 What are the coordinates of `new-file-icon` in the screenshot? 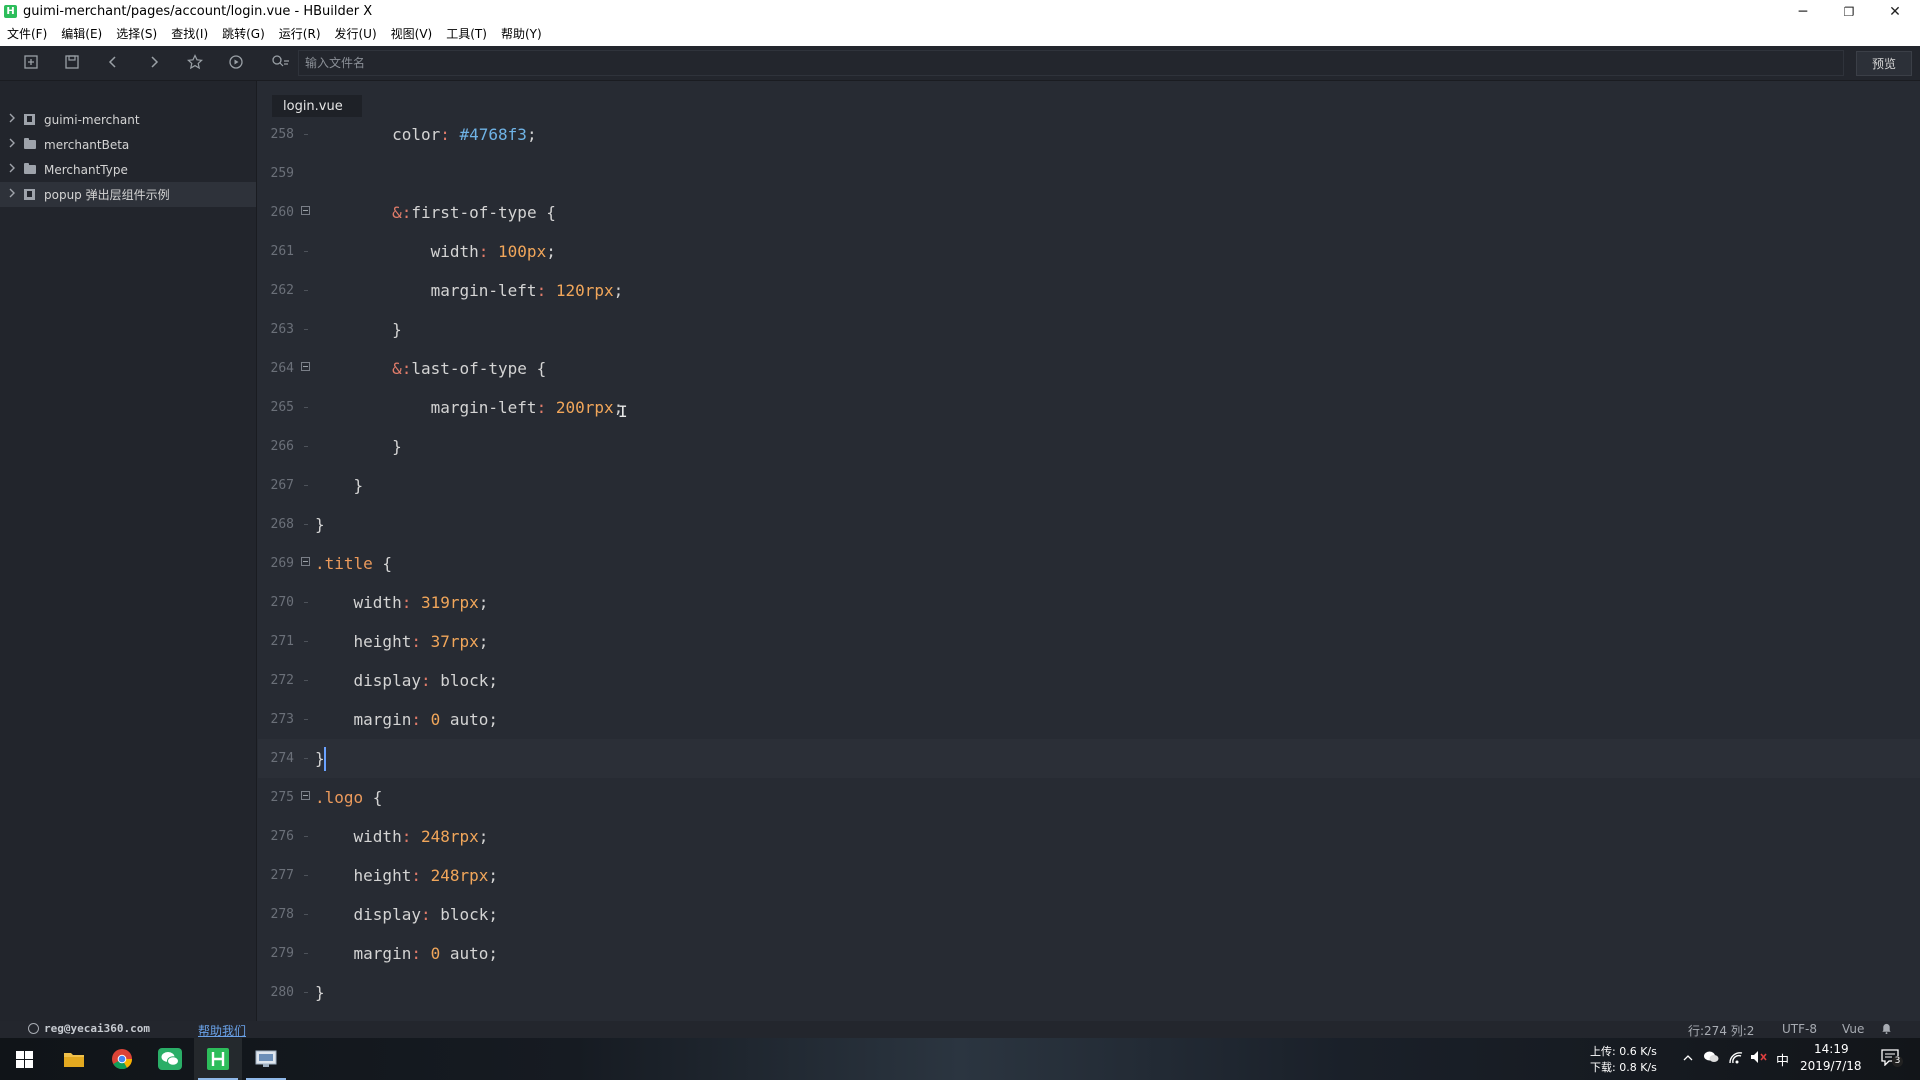 It's located at (31, 63).